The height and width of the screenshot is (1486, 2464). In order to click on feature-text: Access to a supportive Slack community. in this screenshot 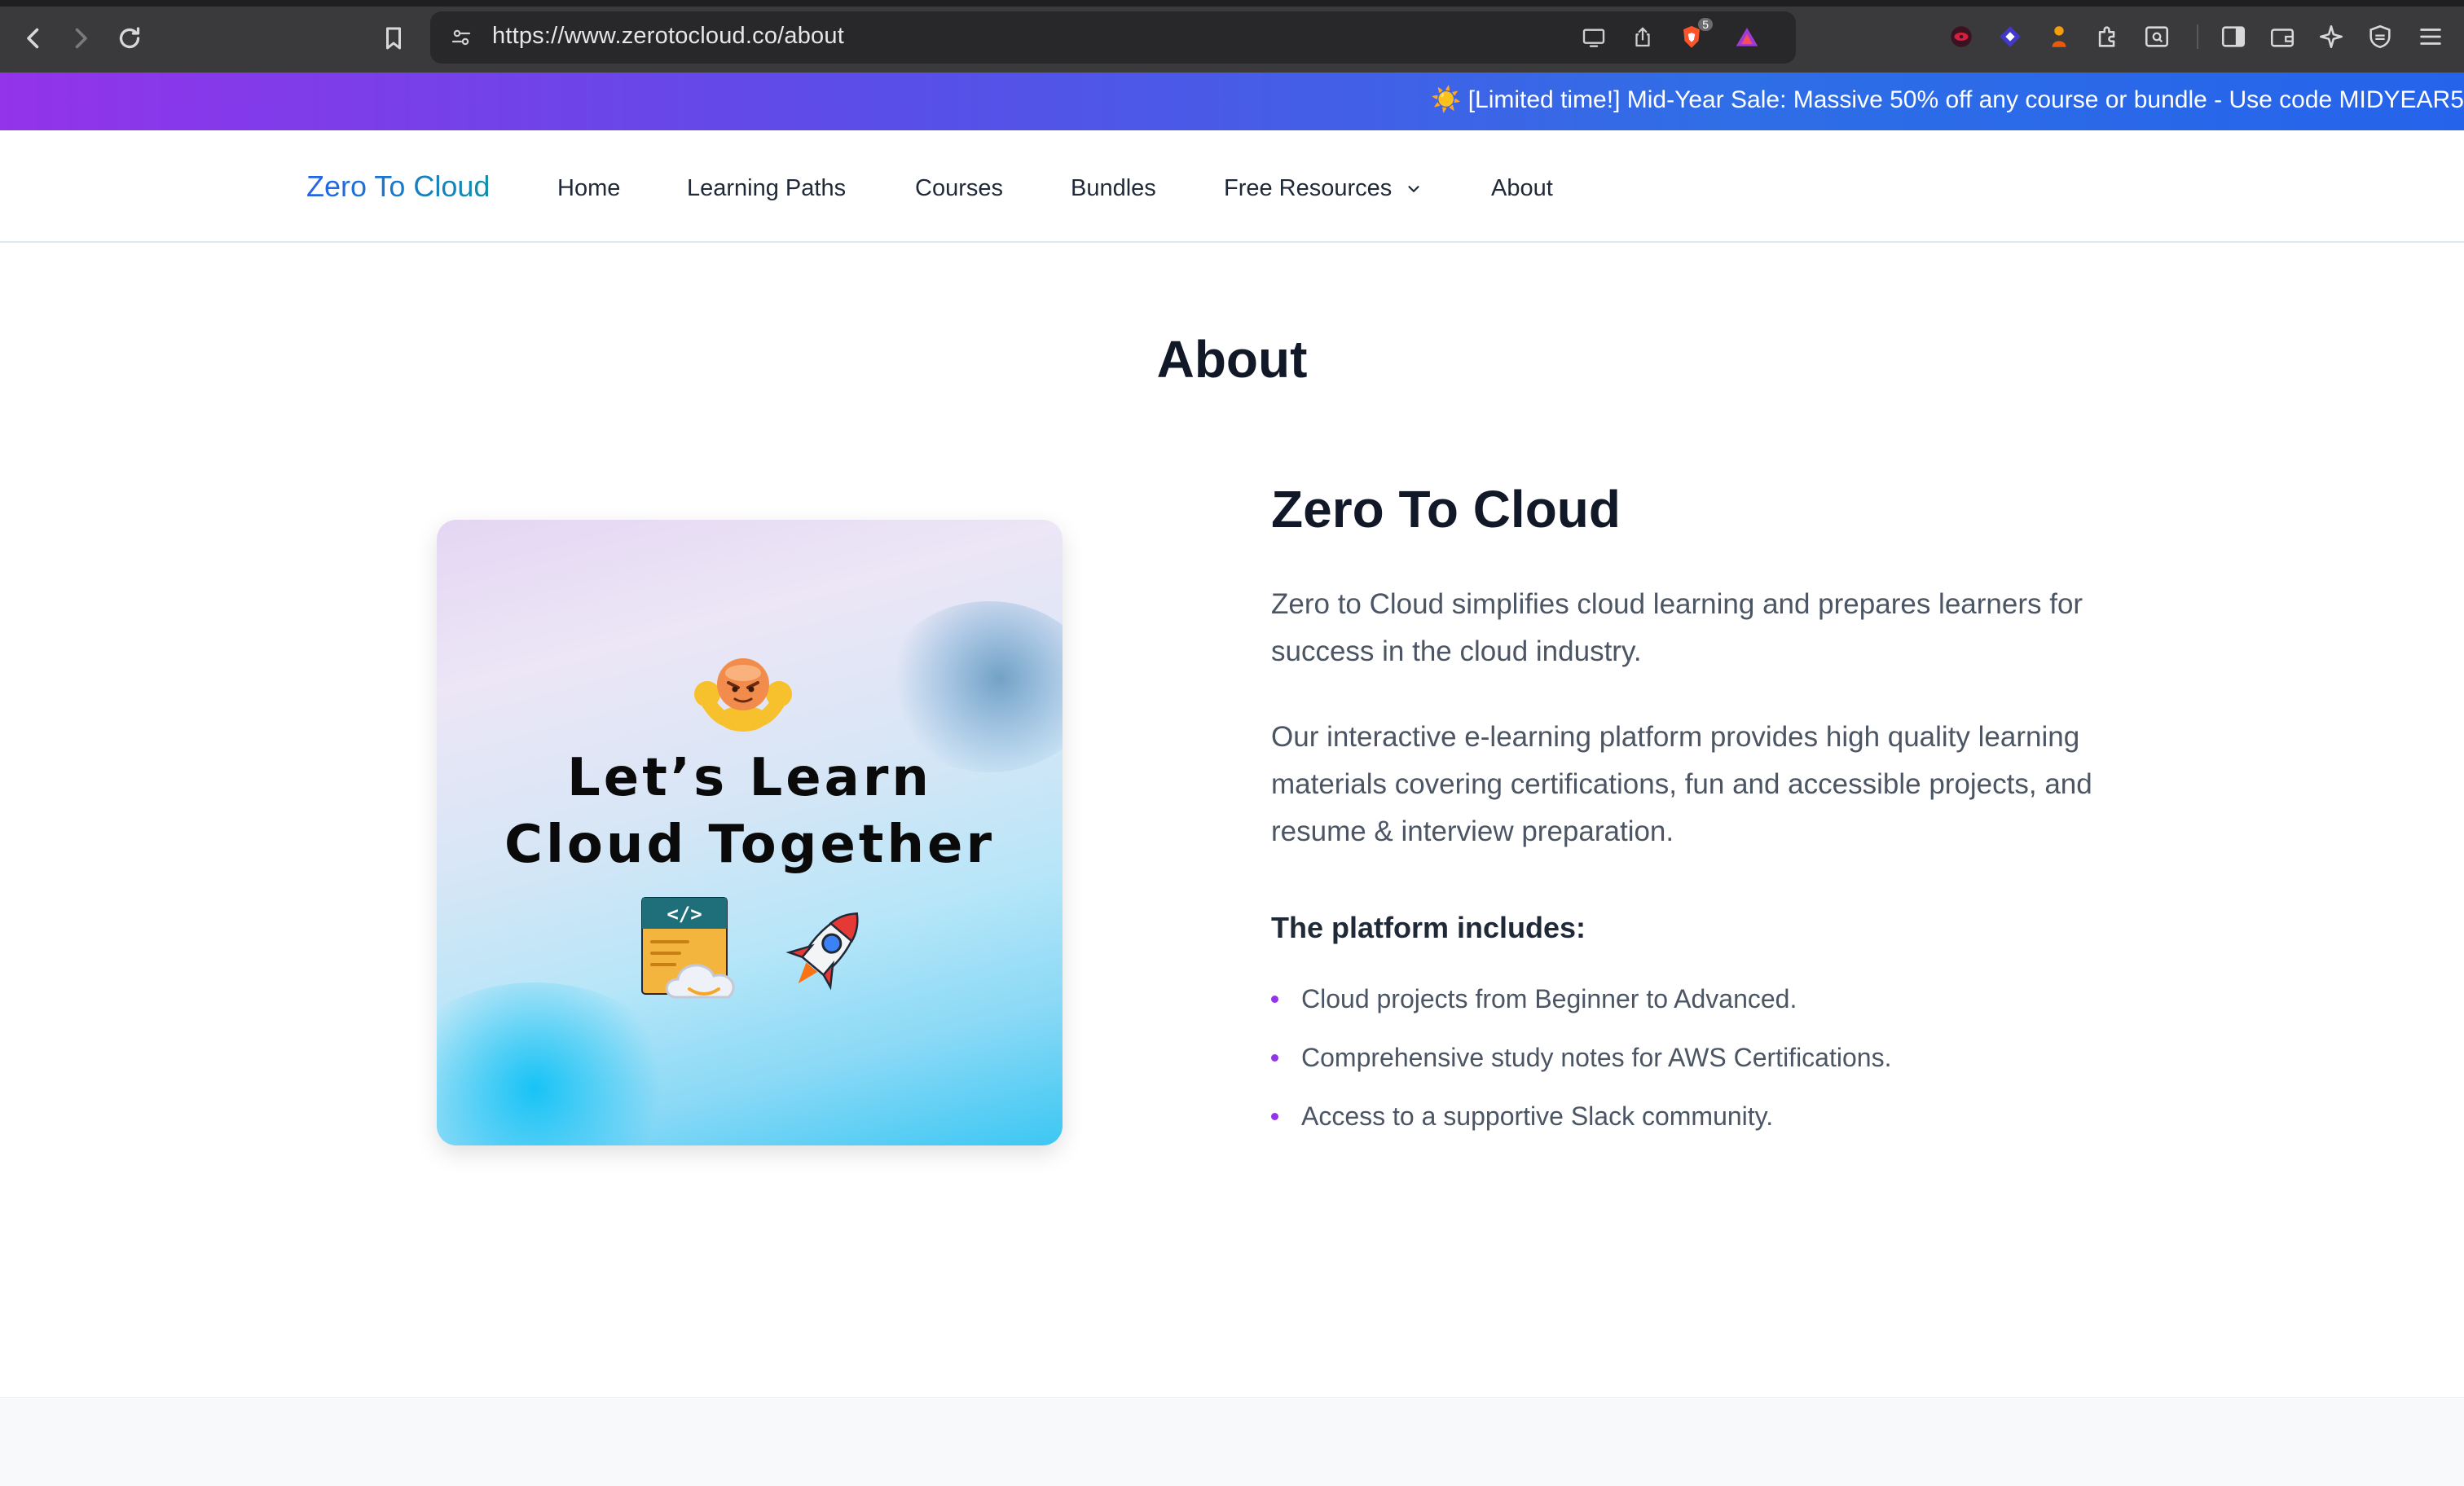, I will do `click(1537, 1116)`.